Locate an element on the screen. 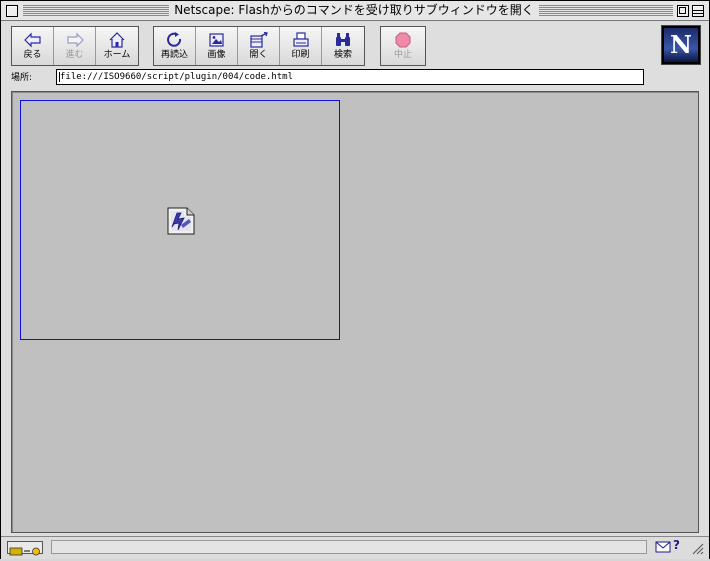 The height and width of the screenshot is (561, 710). find-label: 検索 is located at coordinates (342, 55).